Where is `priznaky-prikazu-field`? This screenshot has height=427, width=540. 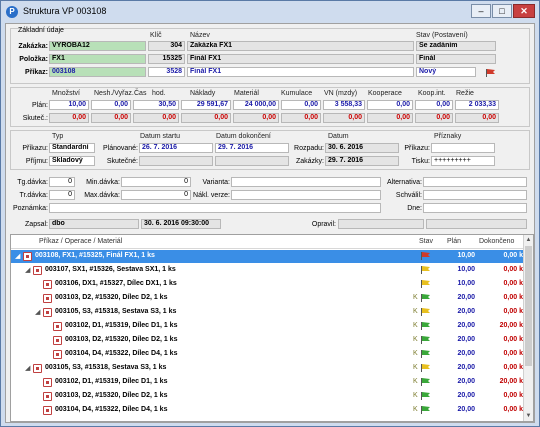
priznaky-prikazu-field is located at coordinates (463, 148).